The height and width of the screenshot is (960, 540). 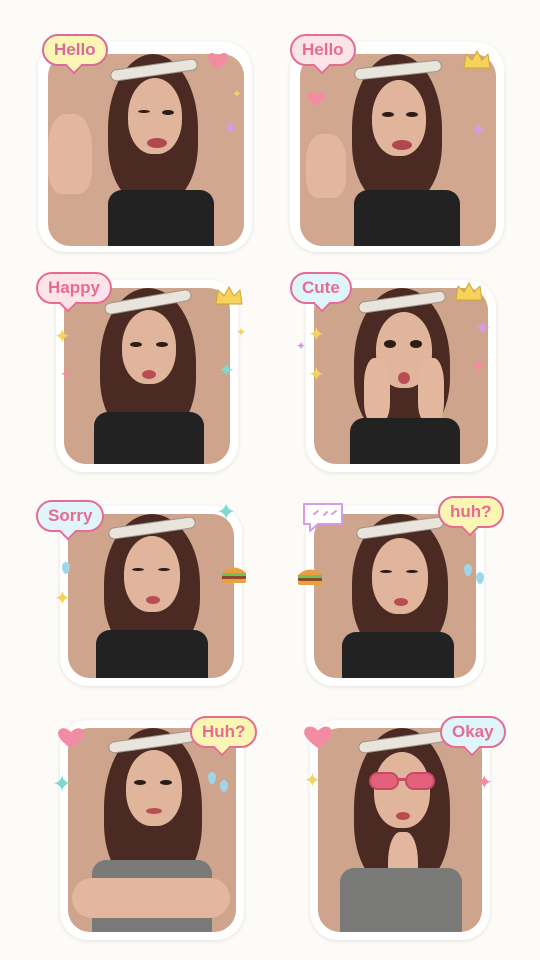 What do you see at coordinates (402, 781) in the screenshot?
I see `sunglasses-icon` at bounding box center [402, 781].